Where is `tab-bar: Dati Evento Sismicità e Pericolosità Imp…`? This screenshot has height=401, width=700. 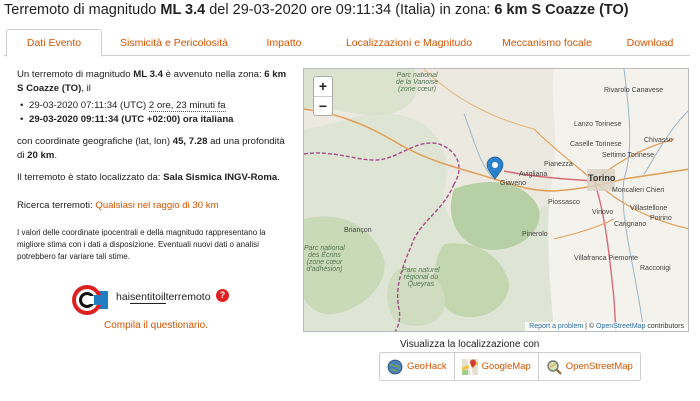
tab-bar: Dati Evento Sismicità e Pericolosità Imp… is located at coordinates (347, 43).